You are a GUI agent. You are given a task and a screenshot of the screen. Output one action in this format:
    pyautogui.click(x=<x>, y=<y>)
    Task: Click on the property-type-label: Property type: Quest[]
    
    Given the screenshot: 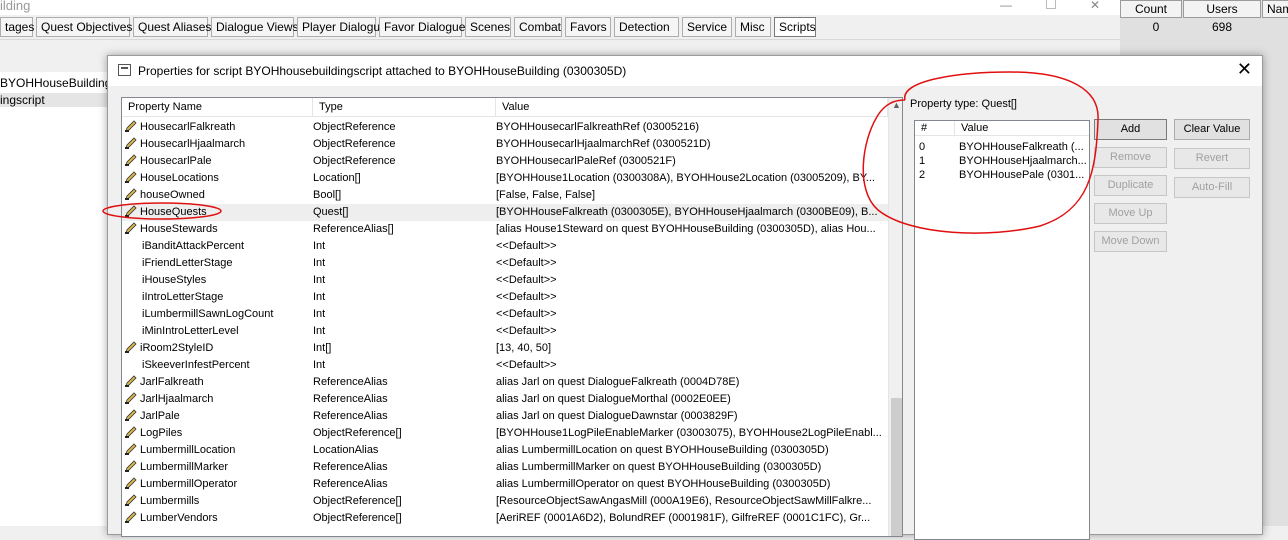 What is the action you would take?
    pyautogui.click(x=963, y=104)
    